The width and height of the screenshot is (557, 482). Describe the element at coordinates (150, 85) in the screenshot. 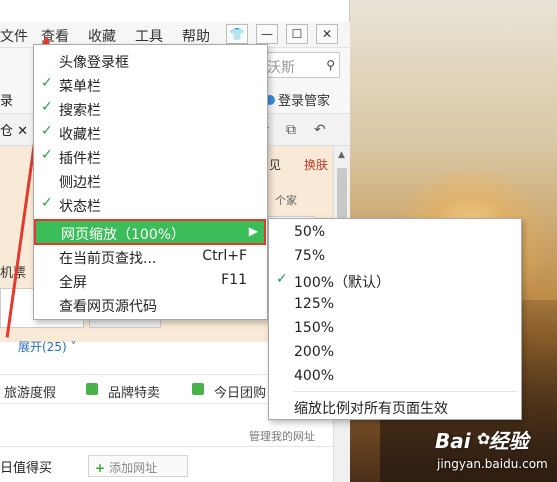

I see `menu-item-menubar: ✓ 菜单栏` at that location.